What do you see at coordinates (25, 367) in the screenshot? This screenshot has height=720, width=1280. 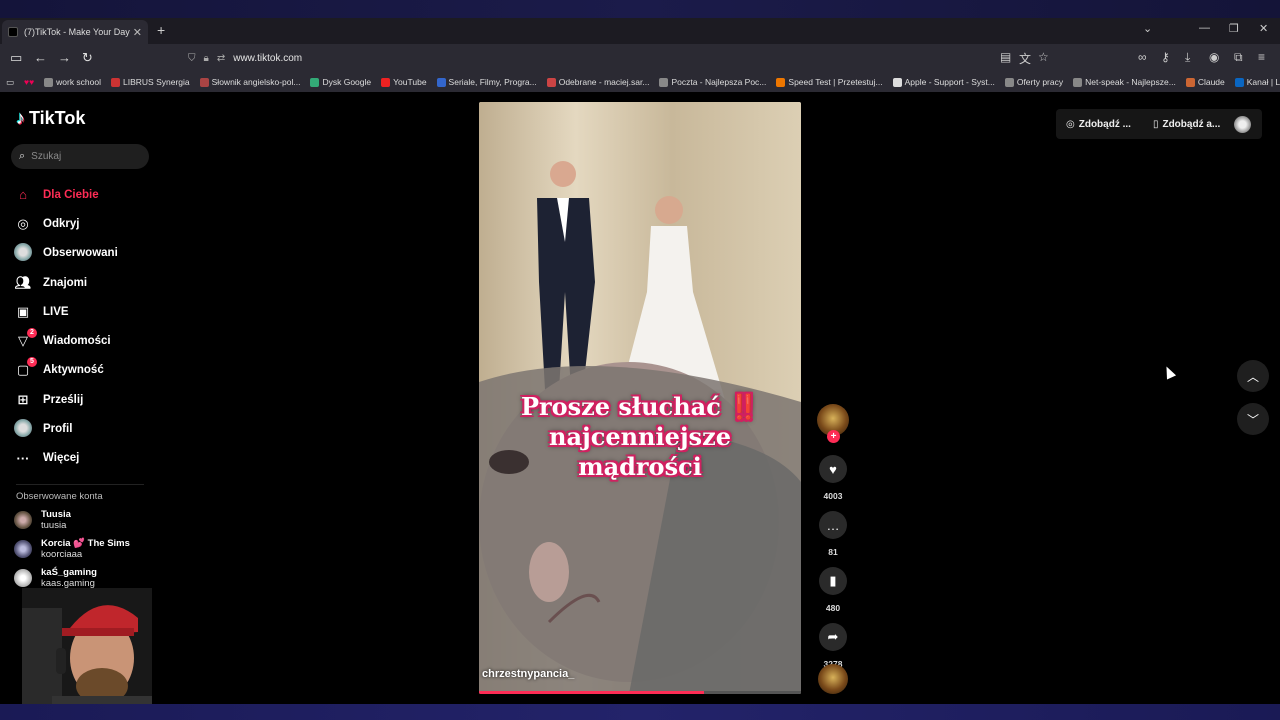 I see `activity-icon: ▢ 5` at bounding box center [25, 367].